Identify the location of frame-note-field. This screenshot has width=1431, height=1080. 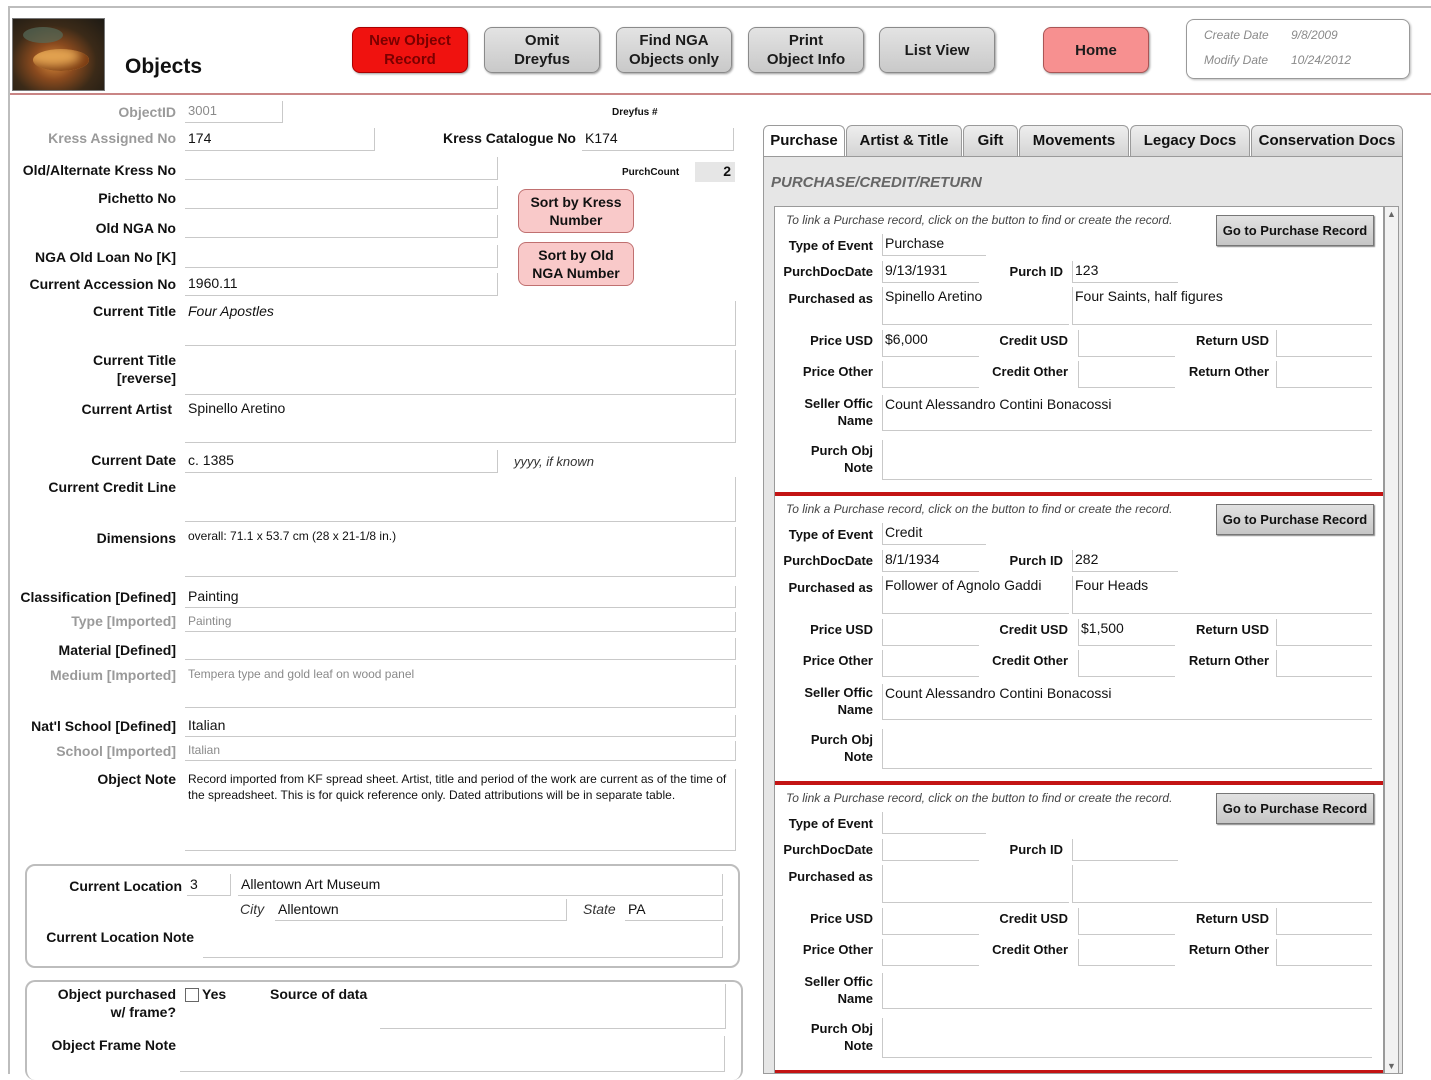
(452, 1054).